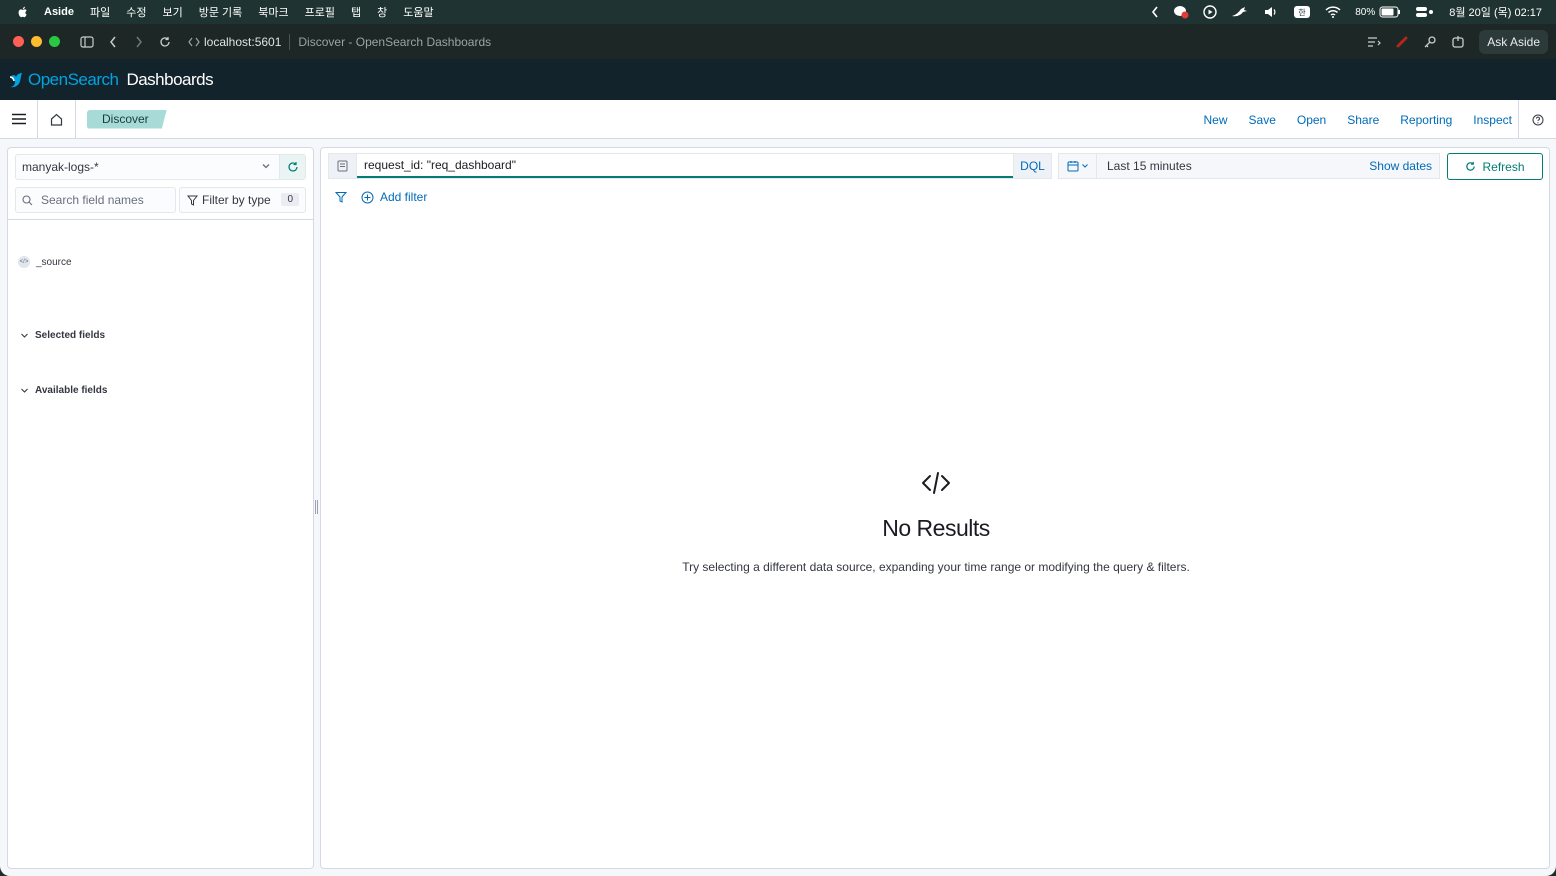 The width and height of the screenshot is (1556, 876). I want to click on menu-profile: 프로필, so click(320, 12).